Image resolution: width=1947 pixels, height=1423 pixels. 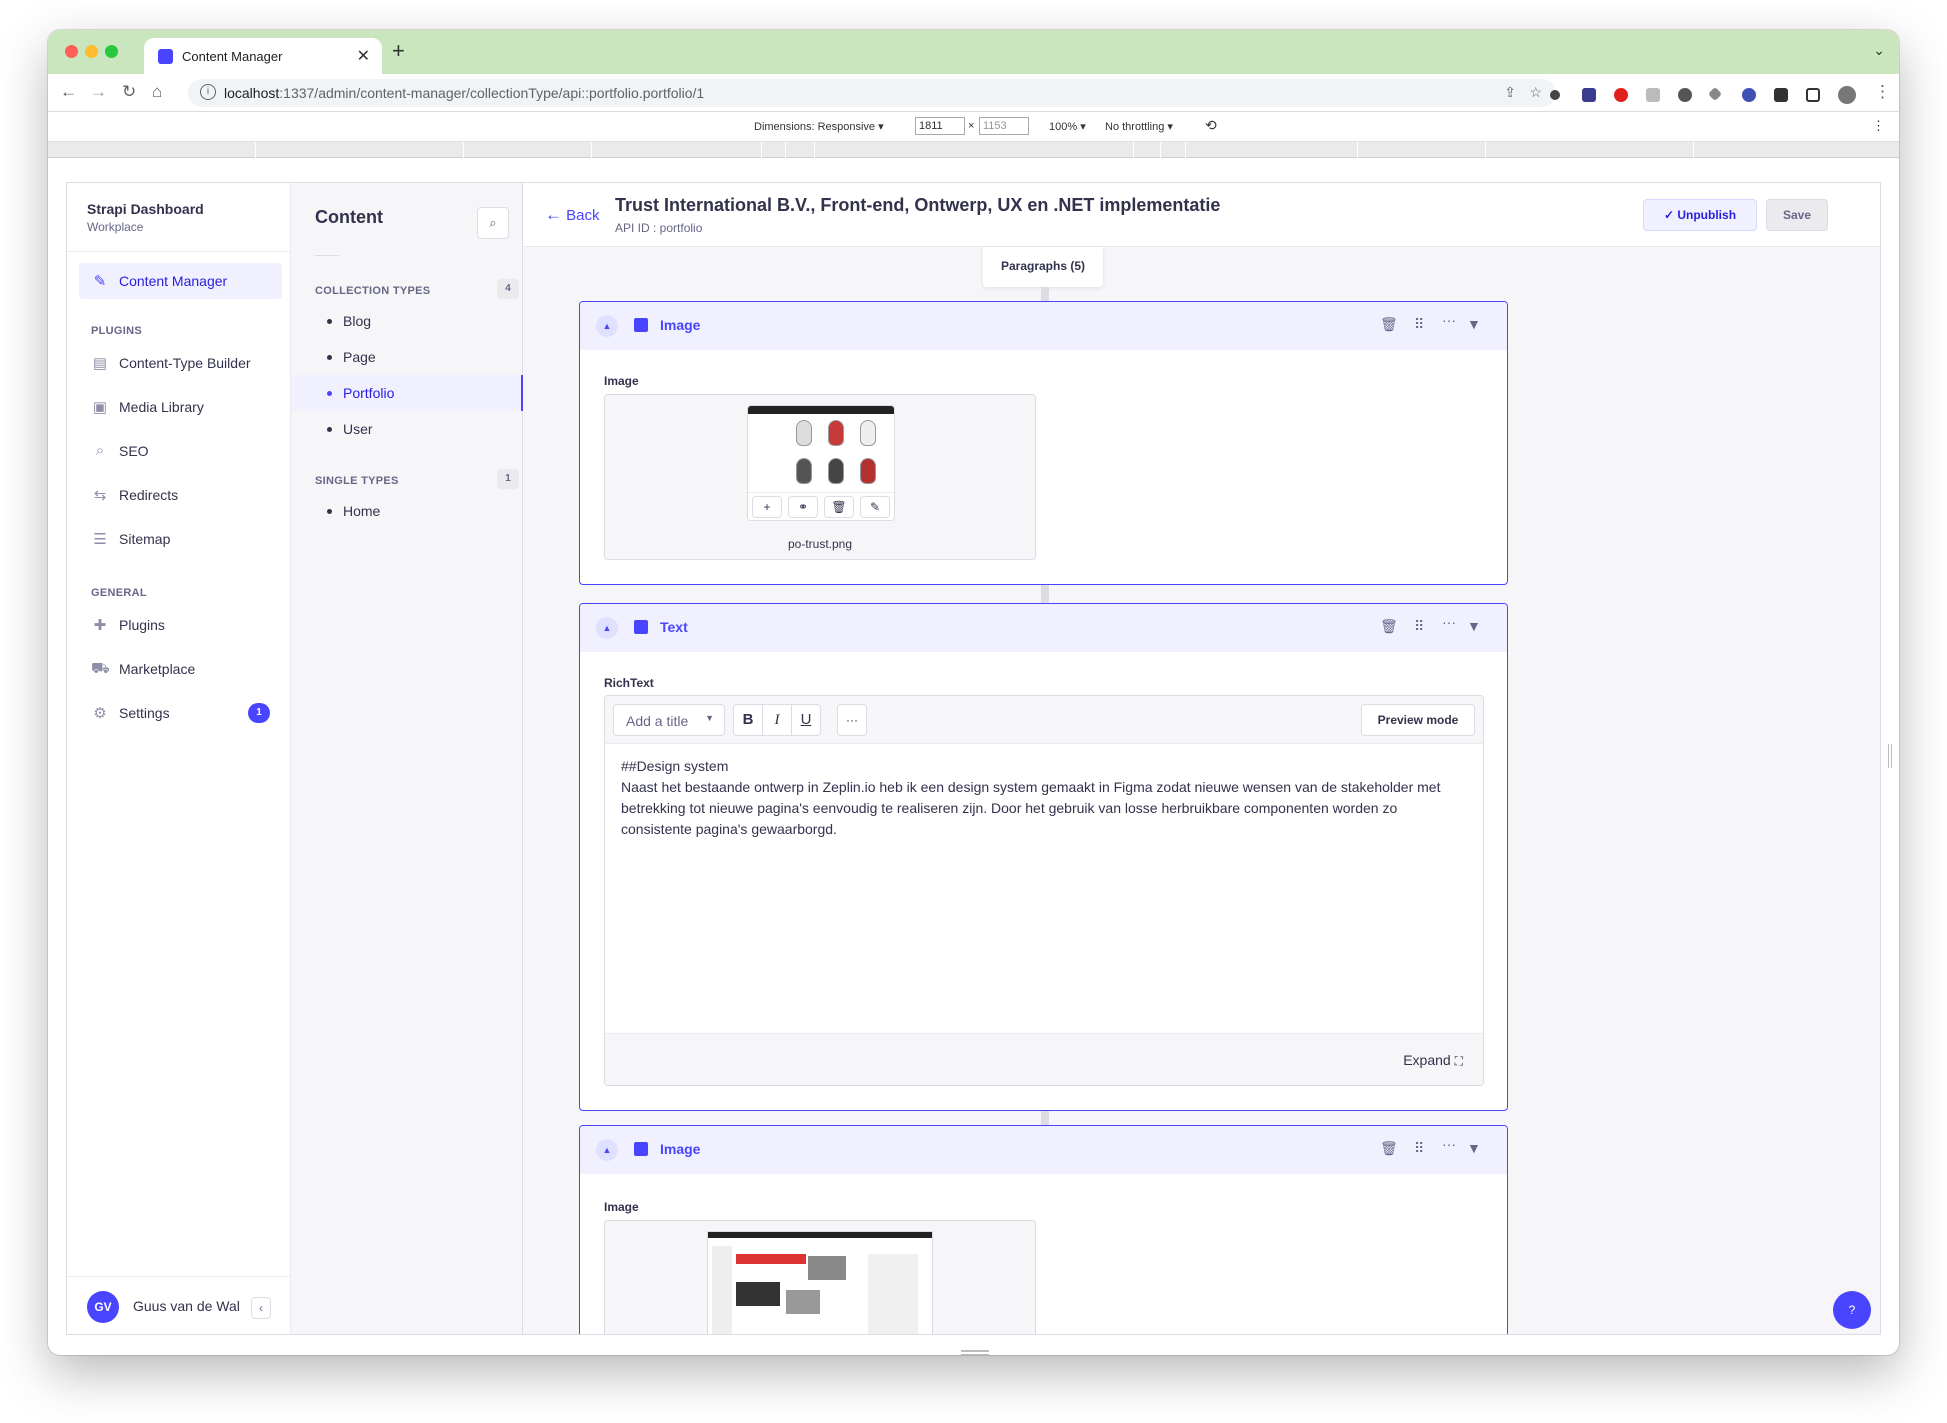 What do you see at coordinates (1700, 215) in the screenshot?
I see `unpublish-button: ✓ Unpublish` at bounding box center [1700, 215].